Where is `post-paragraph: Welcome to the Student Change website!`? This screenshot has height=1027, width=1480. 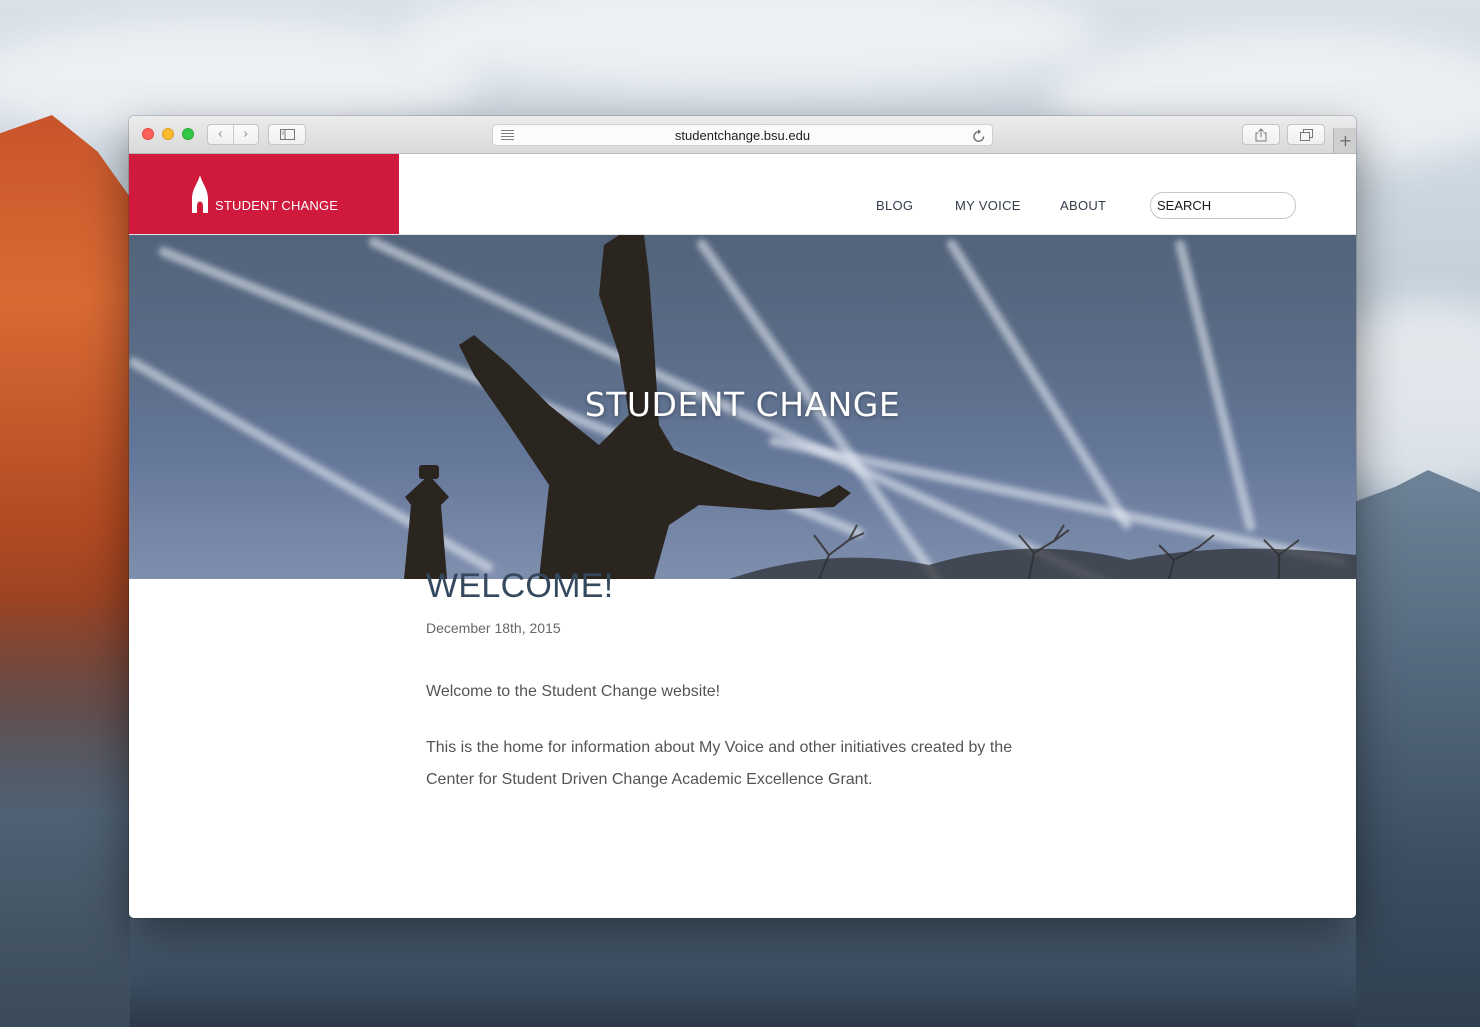
post-paragraph: Welcome to the Student Change website! is located at coordinates (573, 691).